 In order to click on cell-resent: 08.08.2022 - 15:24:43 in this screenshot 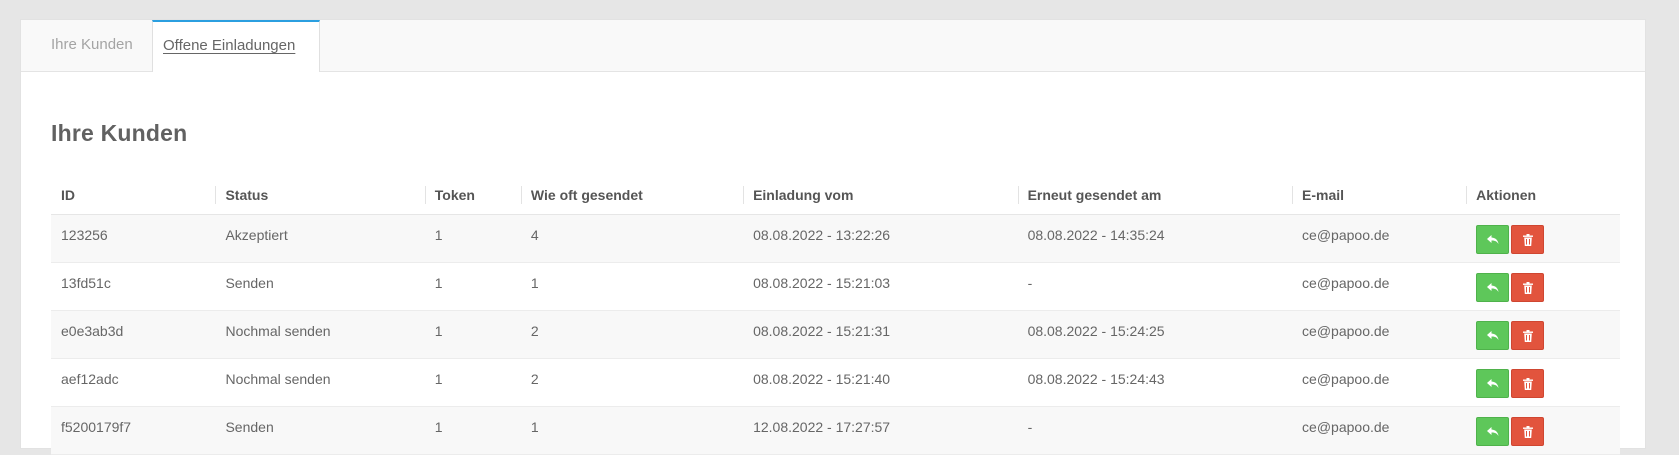, I will do `click(1155, 382)`.